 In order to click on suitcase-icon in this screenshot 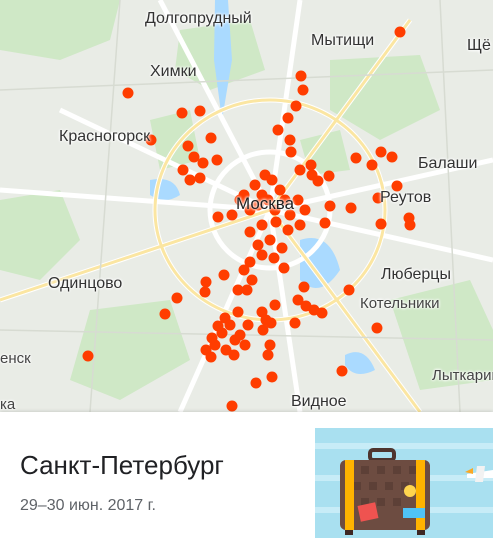, I will do `click(404, 483)`.